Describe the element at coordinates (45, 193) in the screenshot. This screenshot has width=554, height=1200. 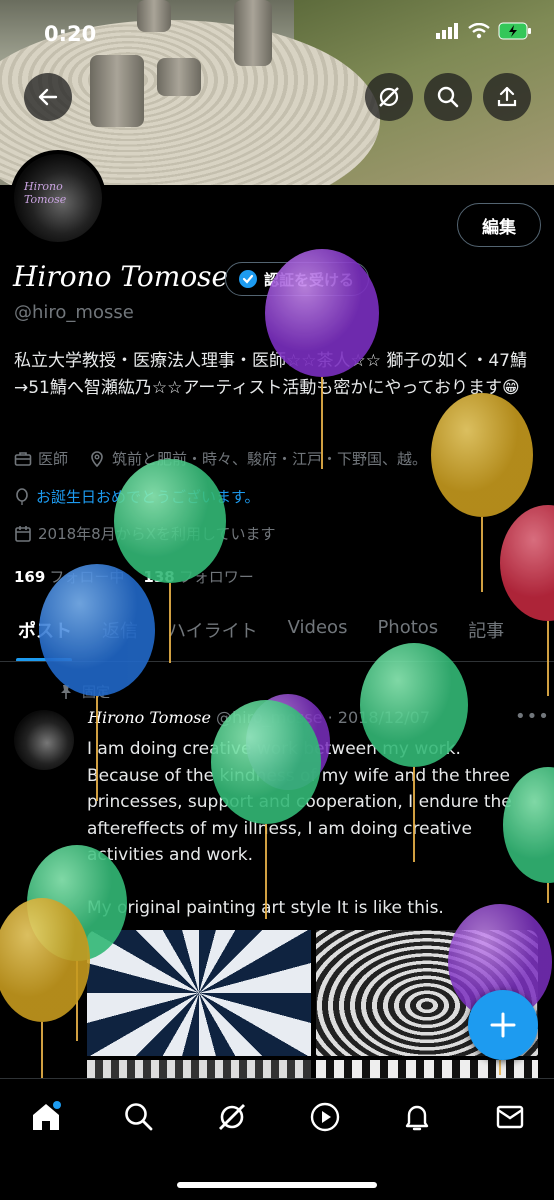
I see `avatar-text: Hirono Tomose` at that location.